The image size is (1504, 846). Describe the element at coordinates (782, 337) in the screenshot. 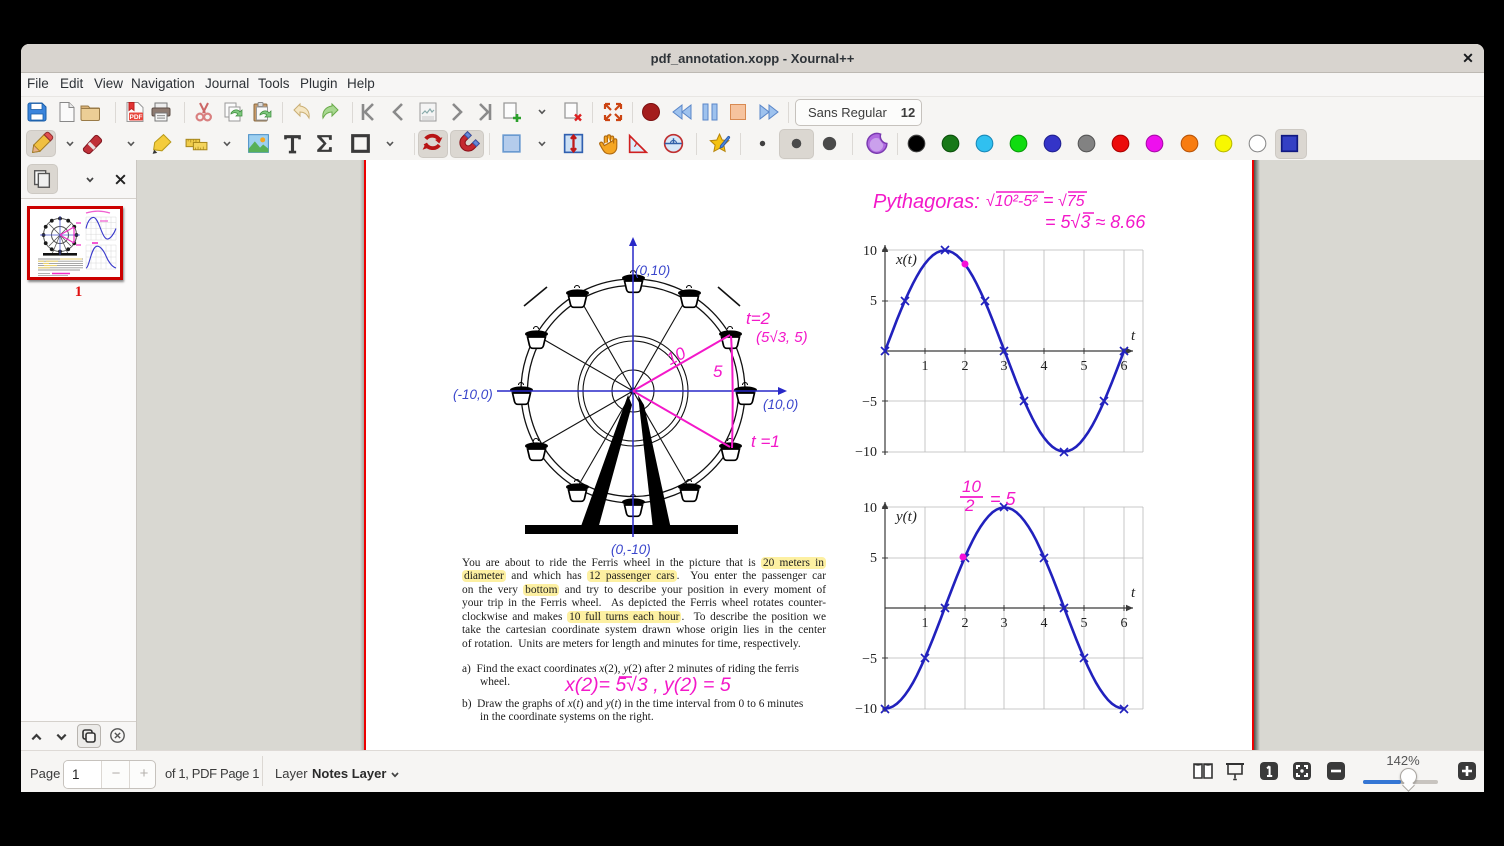

I see `svg-text: (5√3, 5)` at that location.